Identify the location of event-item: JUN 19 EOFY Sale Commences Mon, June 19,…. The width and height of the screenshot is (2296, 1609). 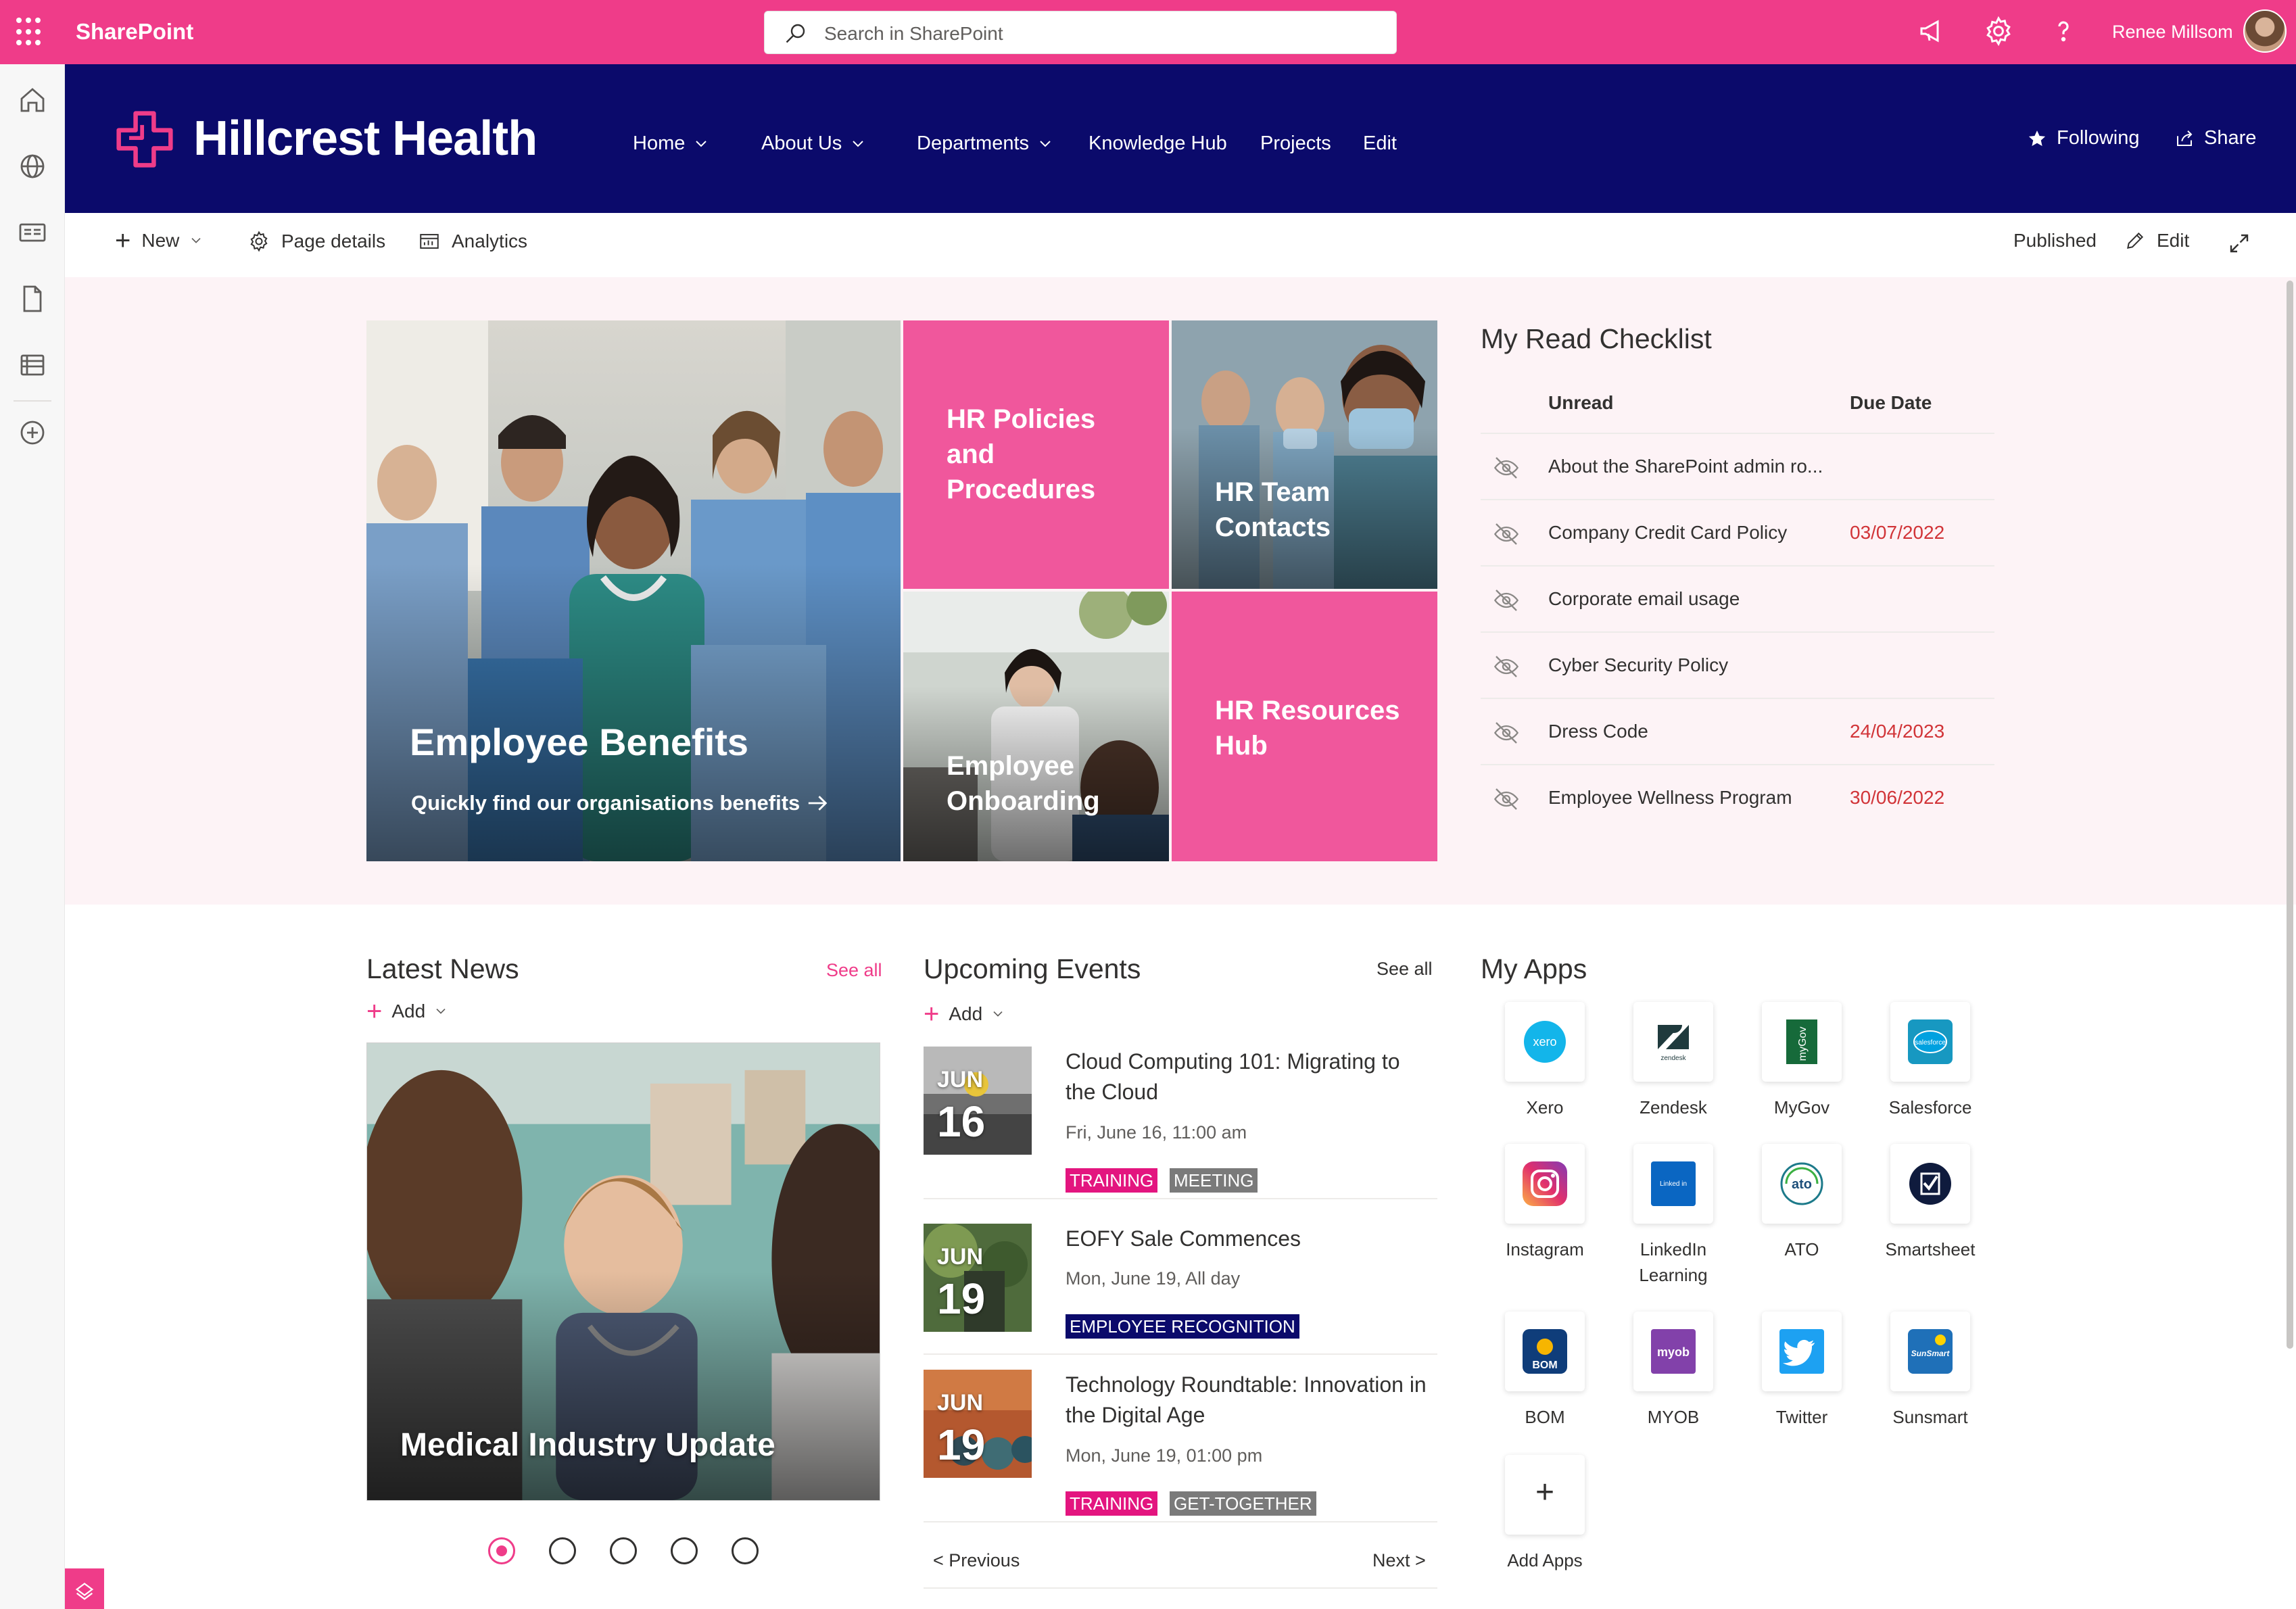
(1180, 1290).